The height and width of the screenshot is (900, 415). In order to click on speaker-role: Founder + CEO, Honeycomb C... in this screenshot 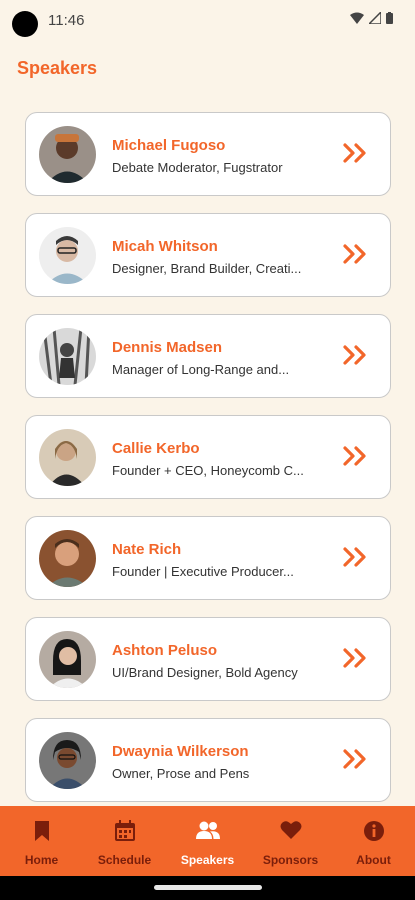, I will do `click(208, 470)`.